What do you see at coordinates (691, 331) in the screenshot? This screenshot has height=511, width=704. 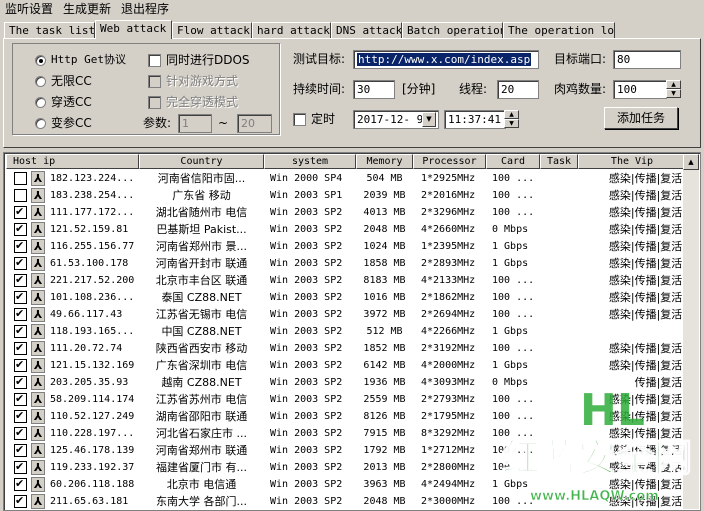 I see `vertical-scrollbar: ▲` at bounding box center [691, 331].